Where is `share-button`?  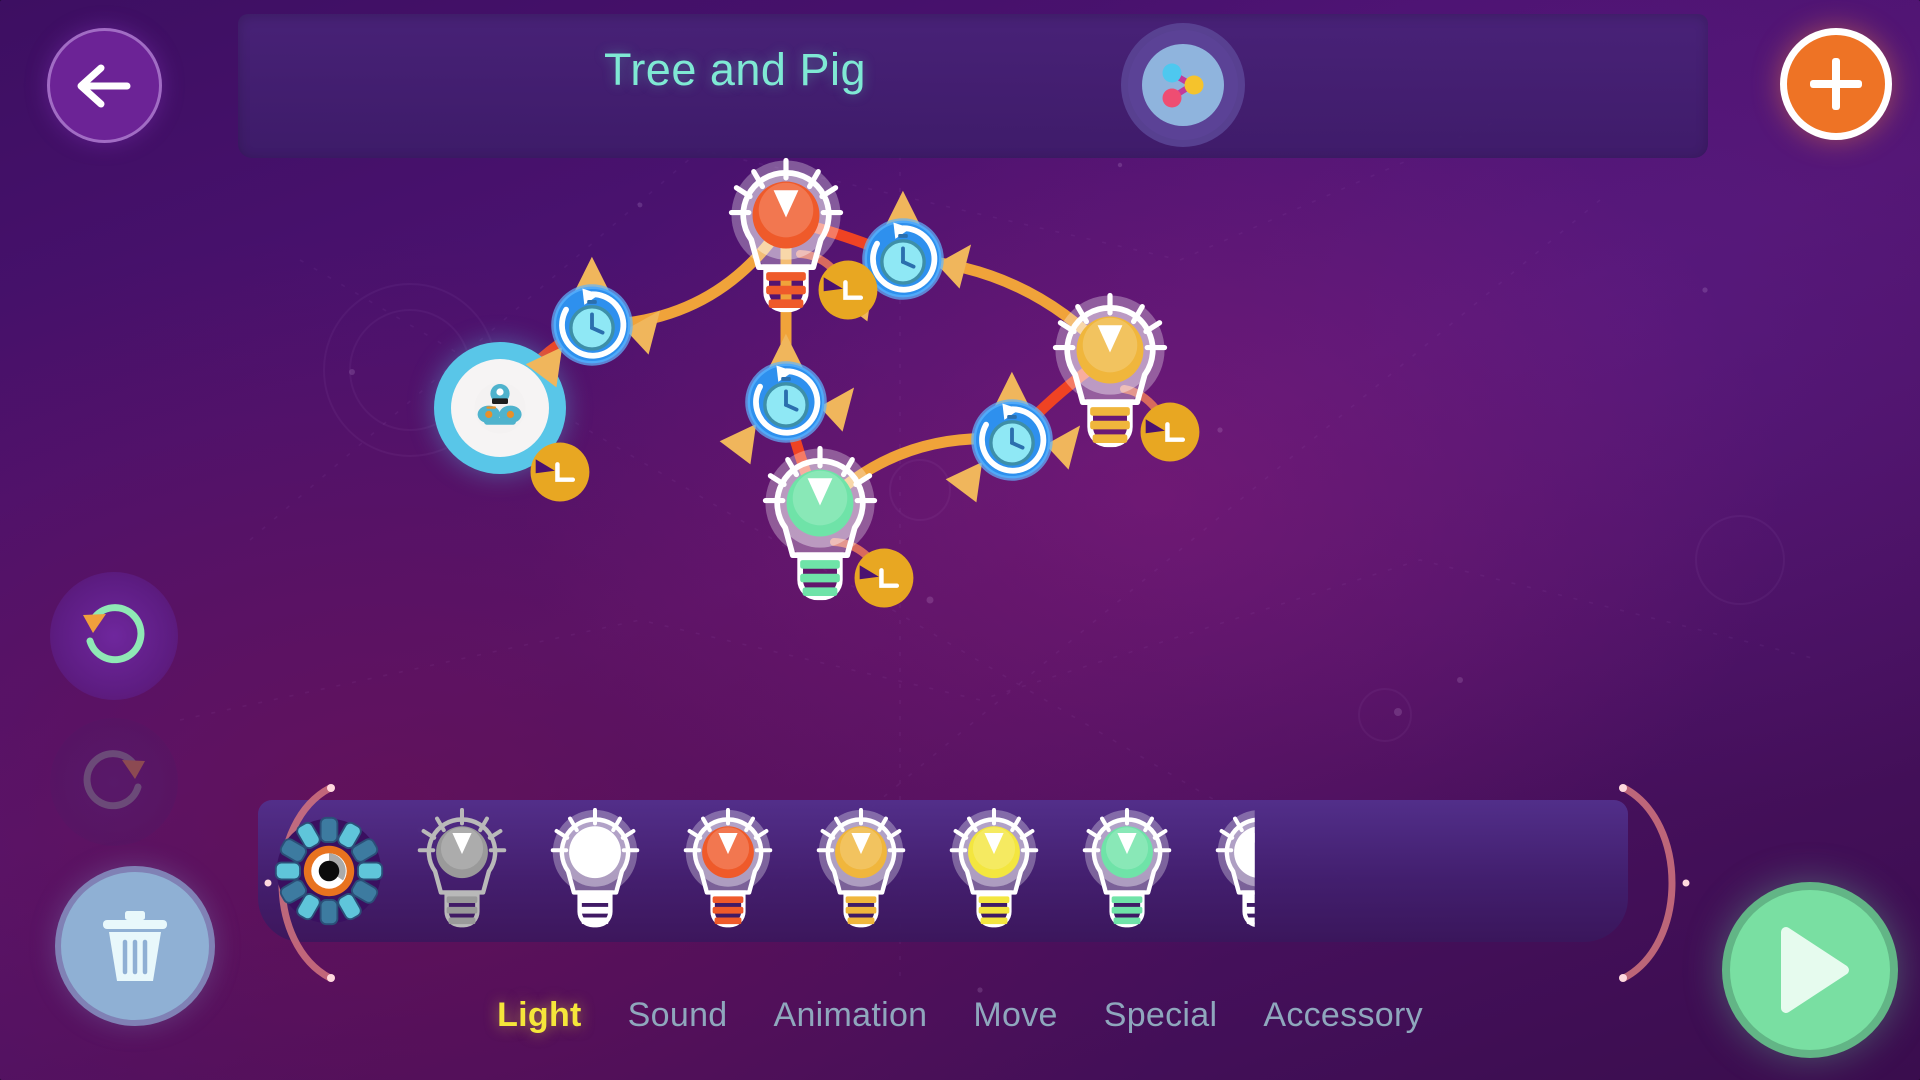 share-button is located at coordinates (1183, 85).